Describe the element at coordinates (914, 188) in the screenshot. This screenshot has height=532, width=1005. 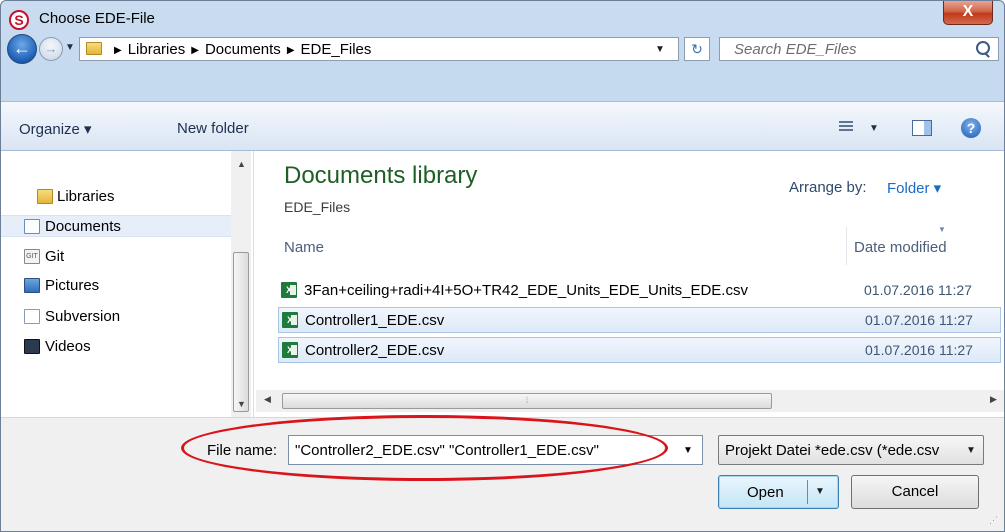
I see `arrange-by-dropdown: Folder ▾` at that location.